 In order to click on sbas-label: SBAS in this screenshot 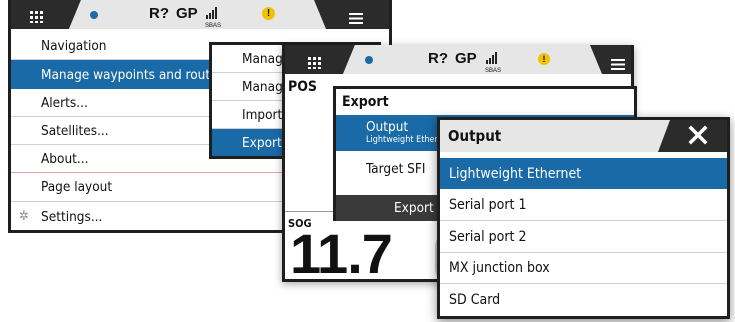, I will do `click(493, 71)`.